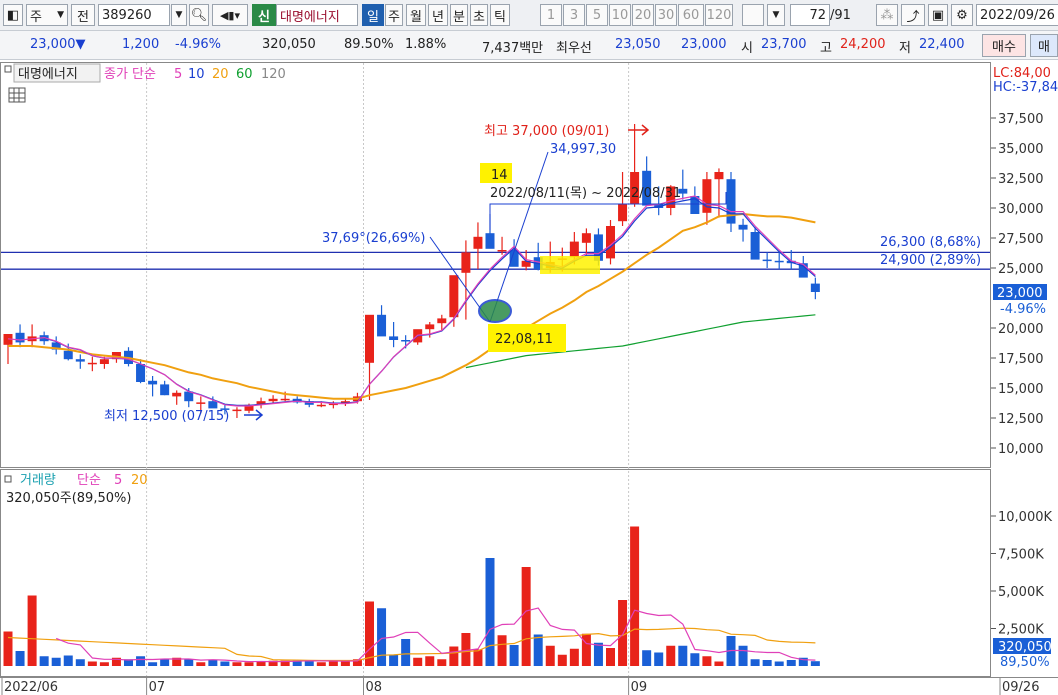  Describe the element at coordinates (479, 15) in the screenshot. I see `period-tab-5: 초` at that location.